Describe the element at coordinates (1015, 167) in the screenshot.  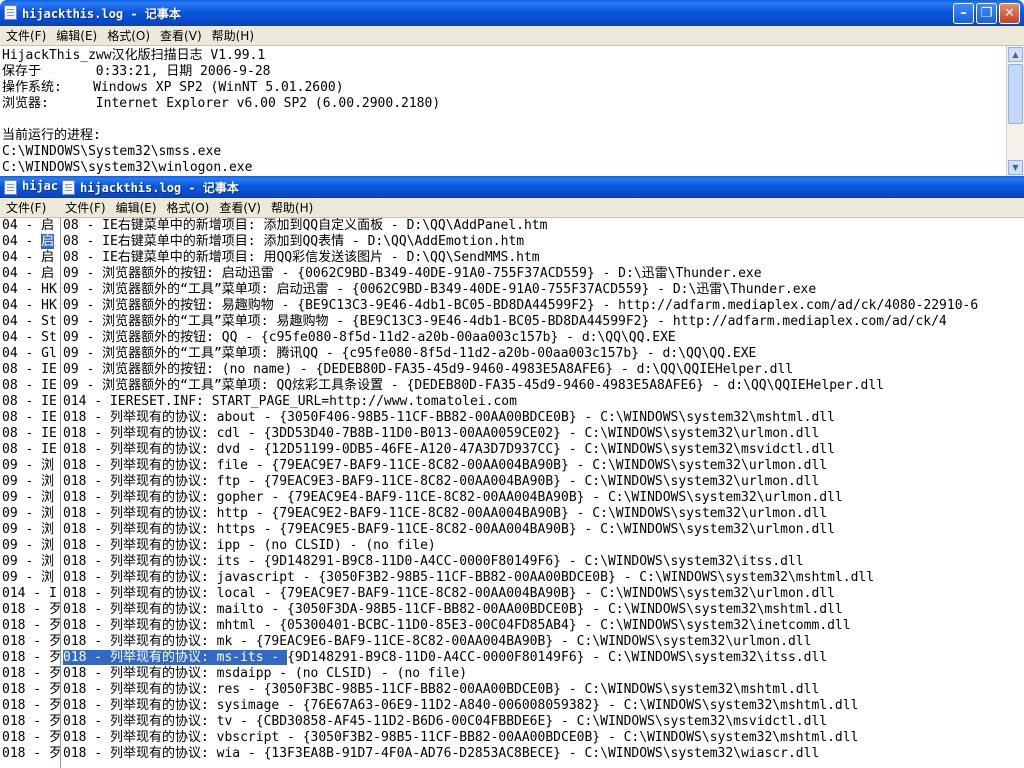
I see `scroll-down-arrow-icon: ▼` at that location.